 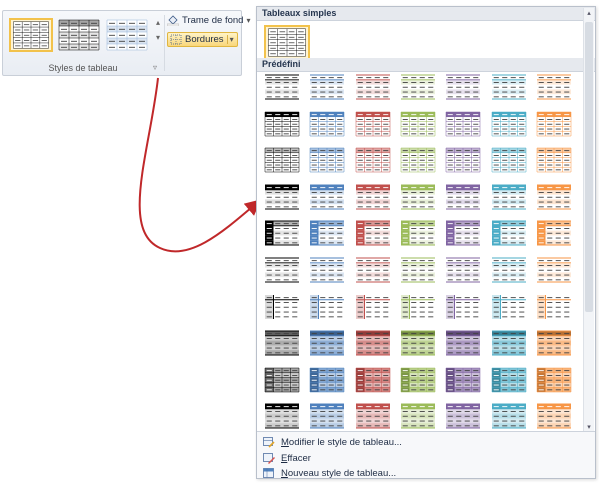 What do you see at coordinates (230, 39) in the screenshot?
I see `borders-dropdown-icon: ▾` at bounding box center [230, 39].